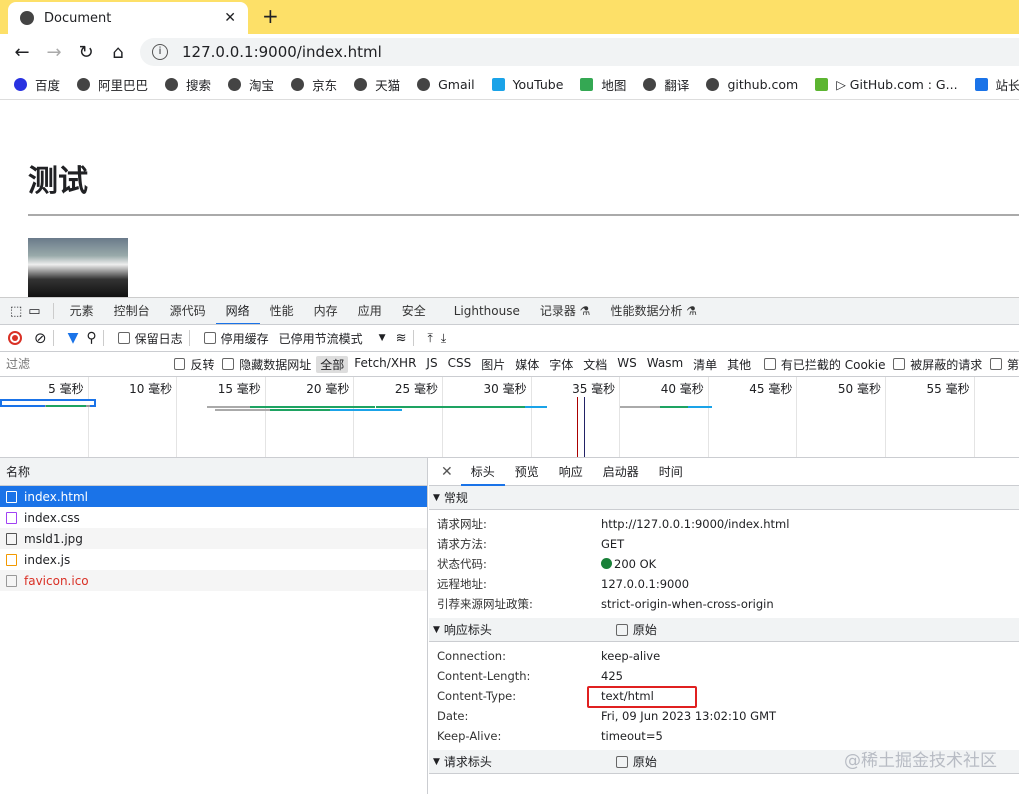 The image size is (1019, 794). Describe the element at coordinates (414, 311) in the screenshot. I see `devtools-tab: 安全` at that location.